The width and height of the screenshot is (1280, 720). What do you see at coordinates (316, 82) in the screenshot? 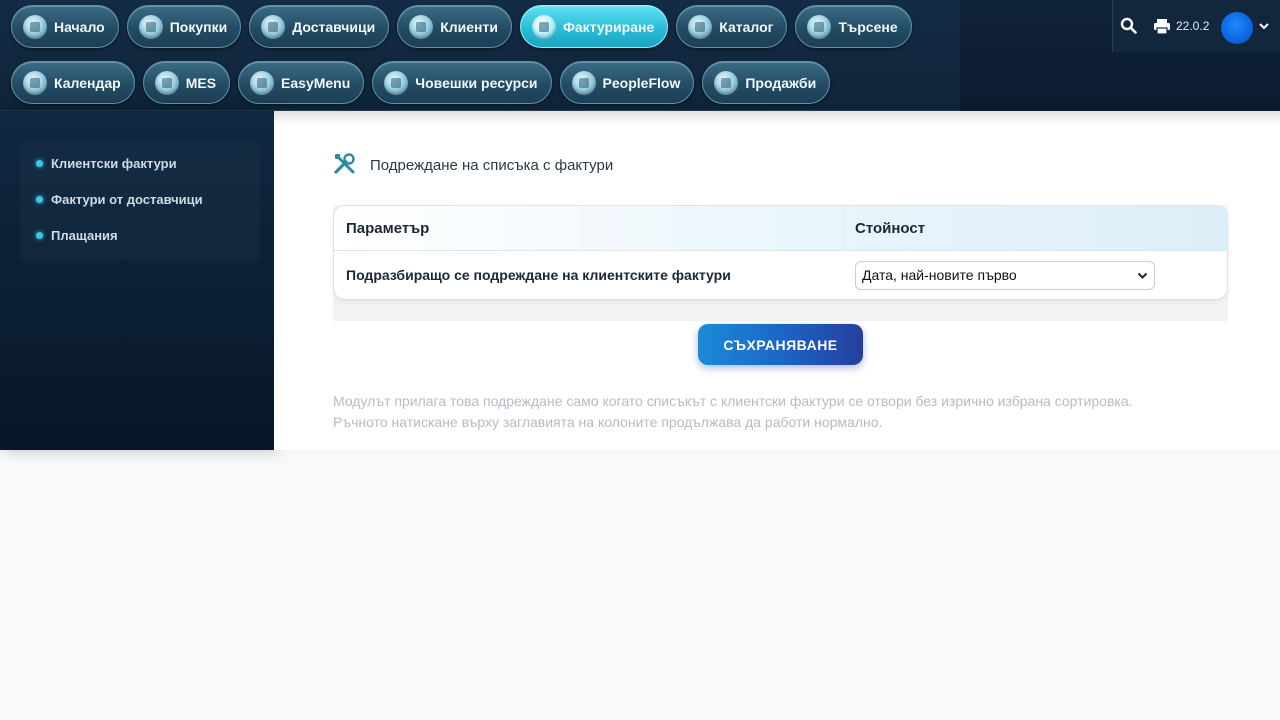
I see `nav-label: EasyMenu` at bounding box center [316, 82].